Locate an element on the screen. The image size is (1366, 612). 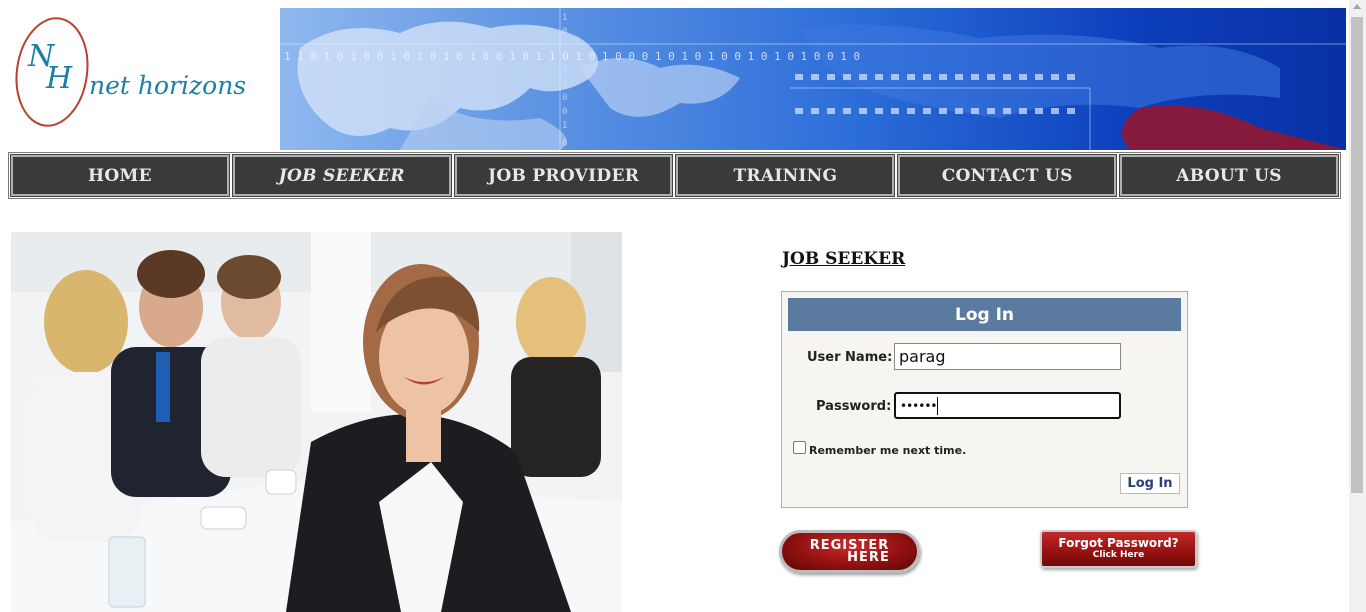
password-label: Password: is located at coordinates (854, 406).